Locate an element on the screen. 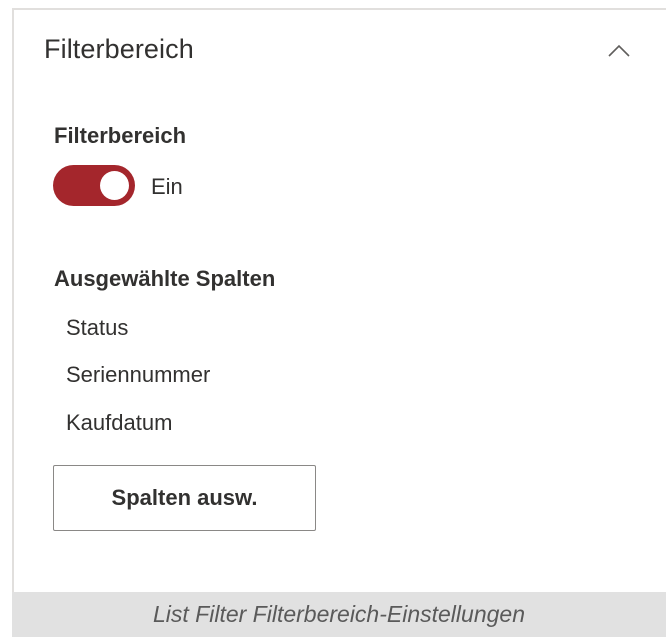 This screenshot has height=637, width=666. chevron-up-icon is located at coordinates (619, 53).